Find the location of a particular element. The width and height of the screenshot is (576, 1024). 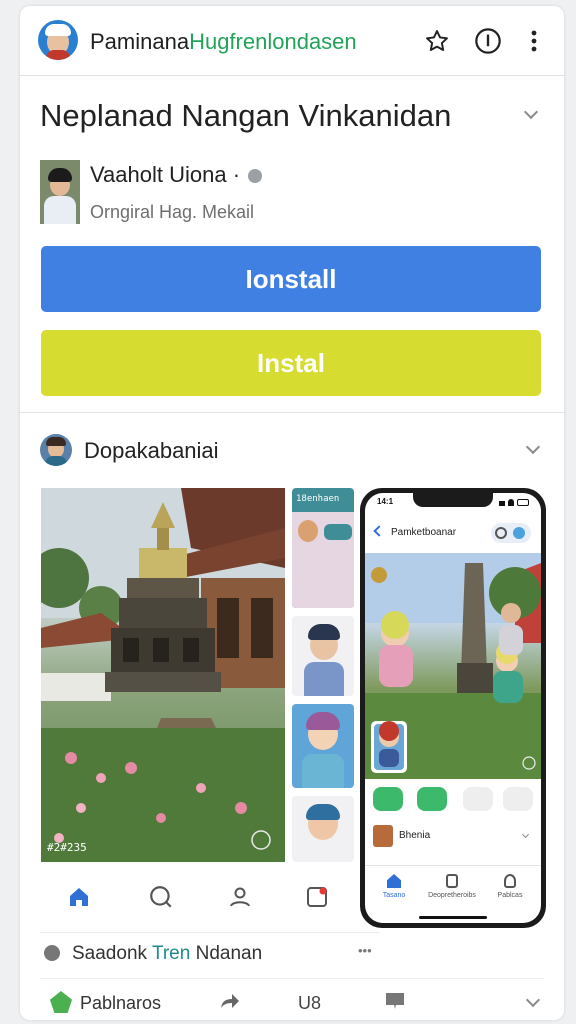

phone-user-avatar is located at coordinates (383, 836).